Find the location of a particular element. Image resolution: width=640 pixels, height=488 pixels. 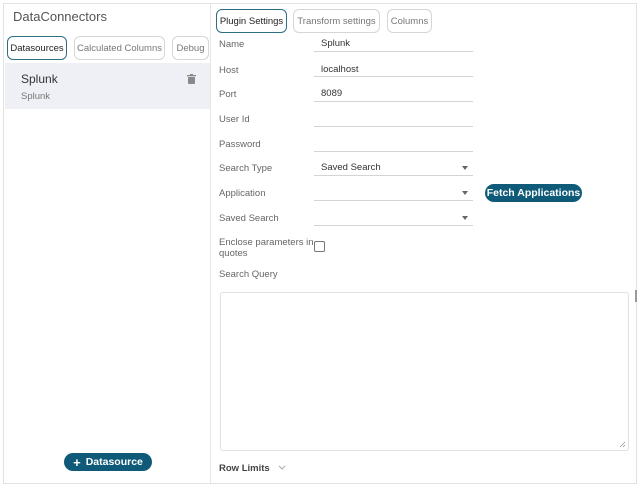

search-type-label: Search Type is located at coordinates (246, 168).